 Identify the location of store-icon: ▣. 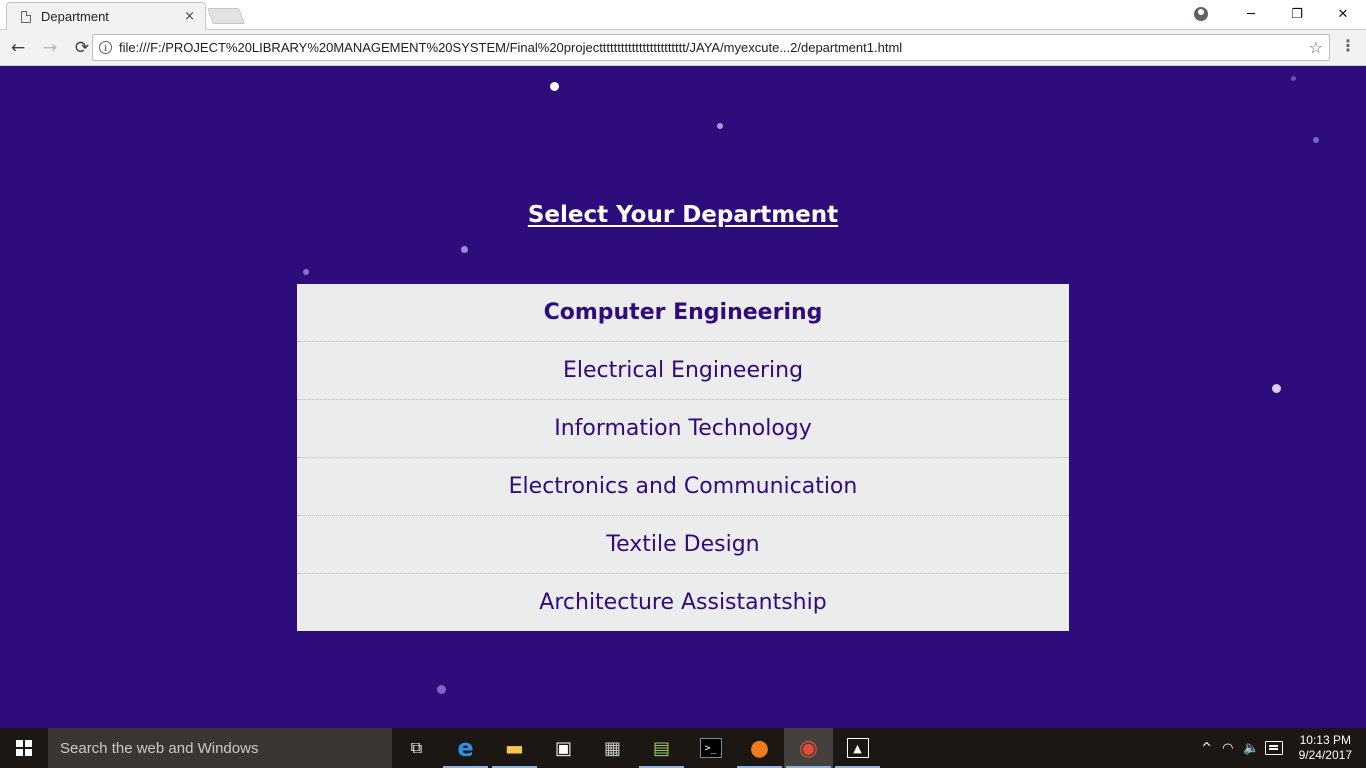
(563, 748).